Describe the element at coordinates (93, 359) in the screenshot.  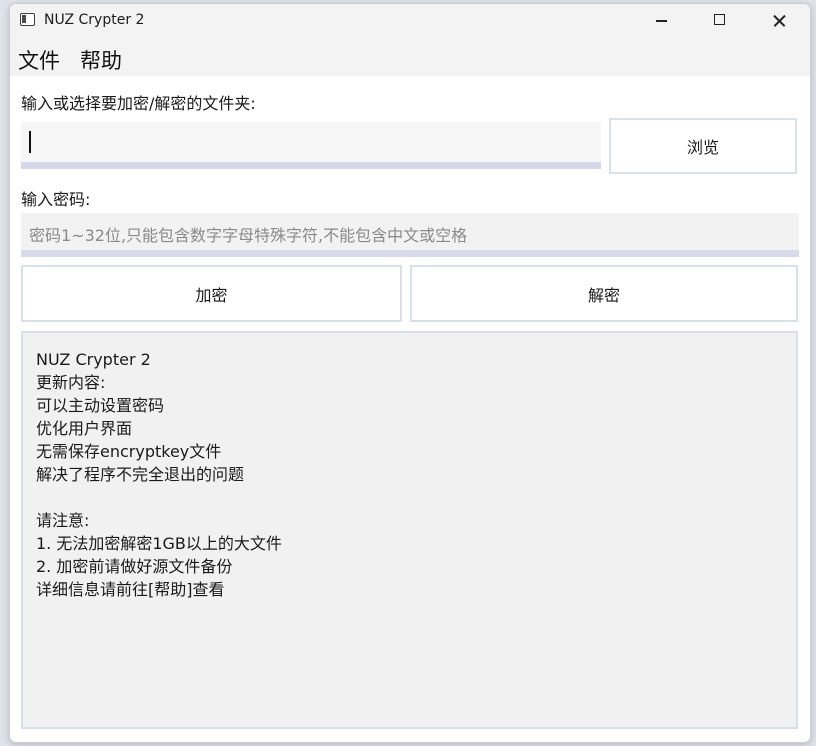
I see `info-line: NUZ Crypter 2` at that location.